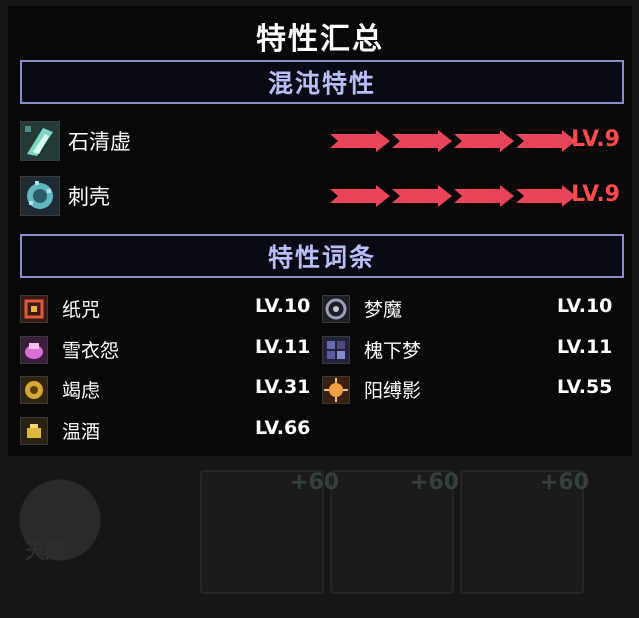  What do you see at coordinates (40, 141) in the screenshot?
I see `stone-shard-icon` at bounding box center [40, 141].